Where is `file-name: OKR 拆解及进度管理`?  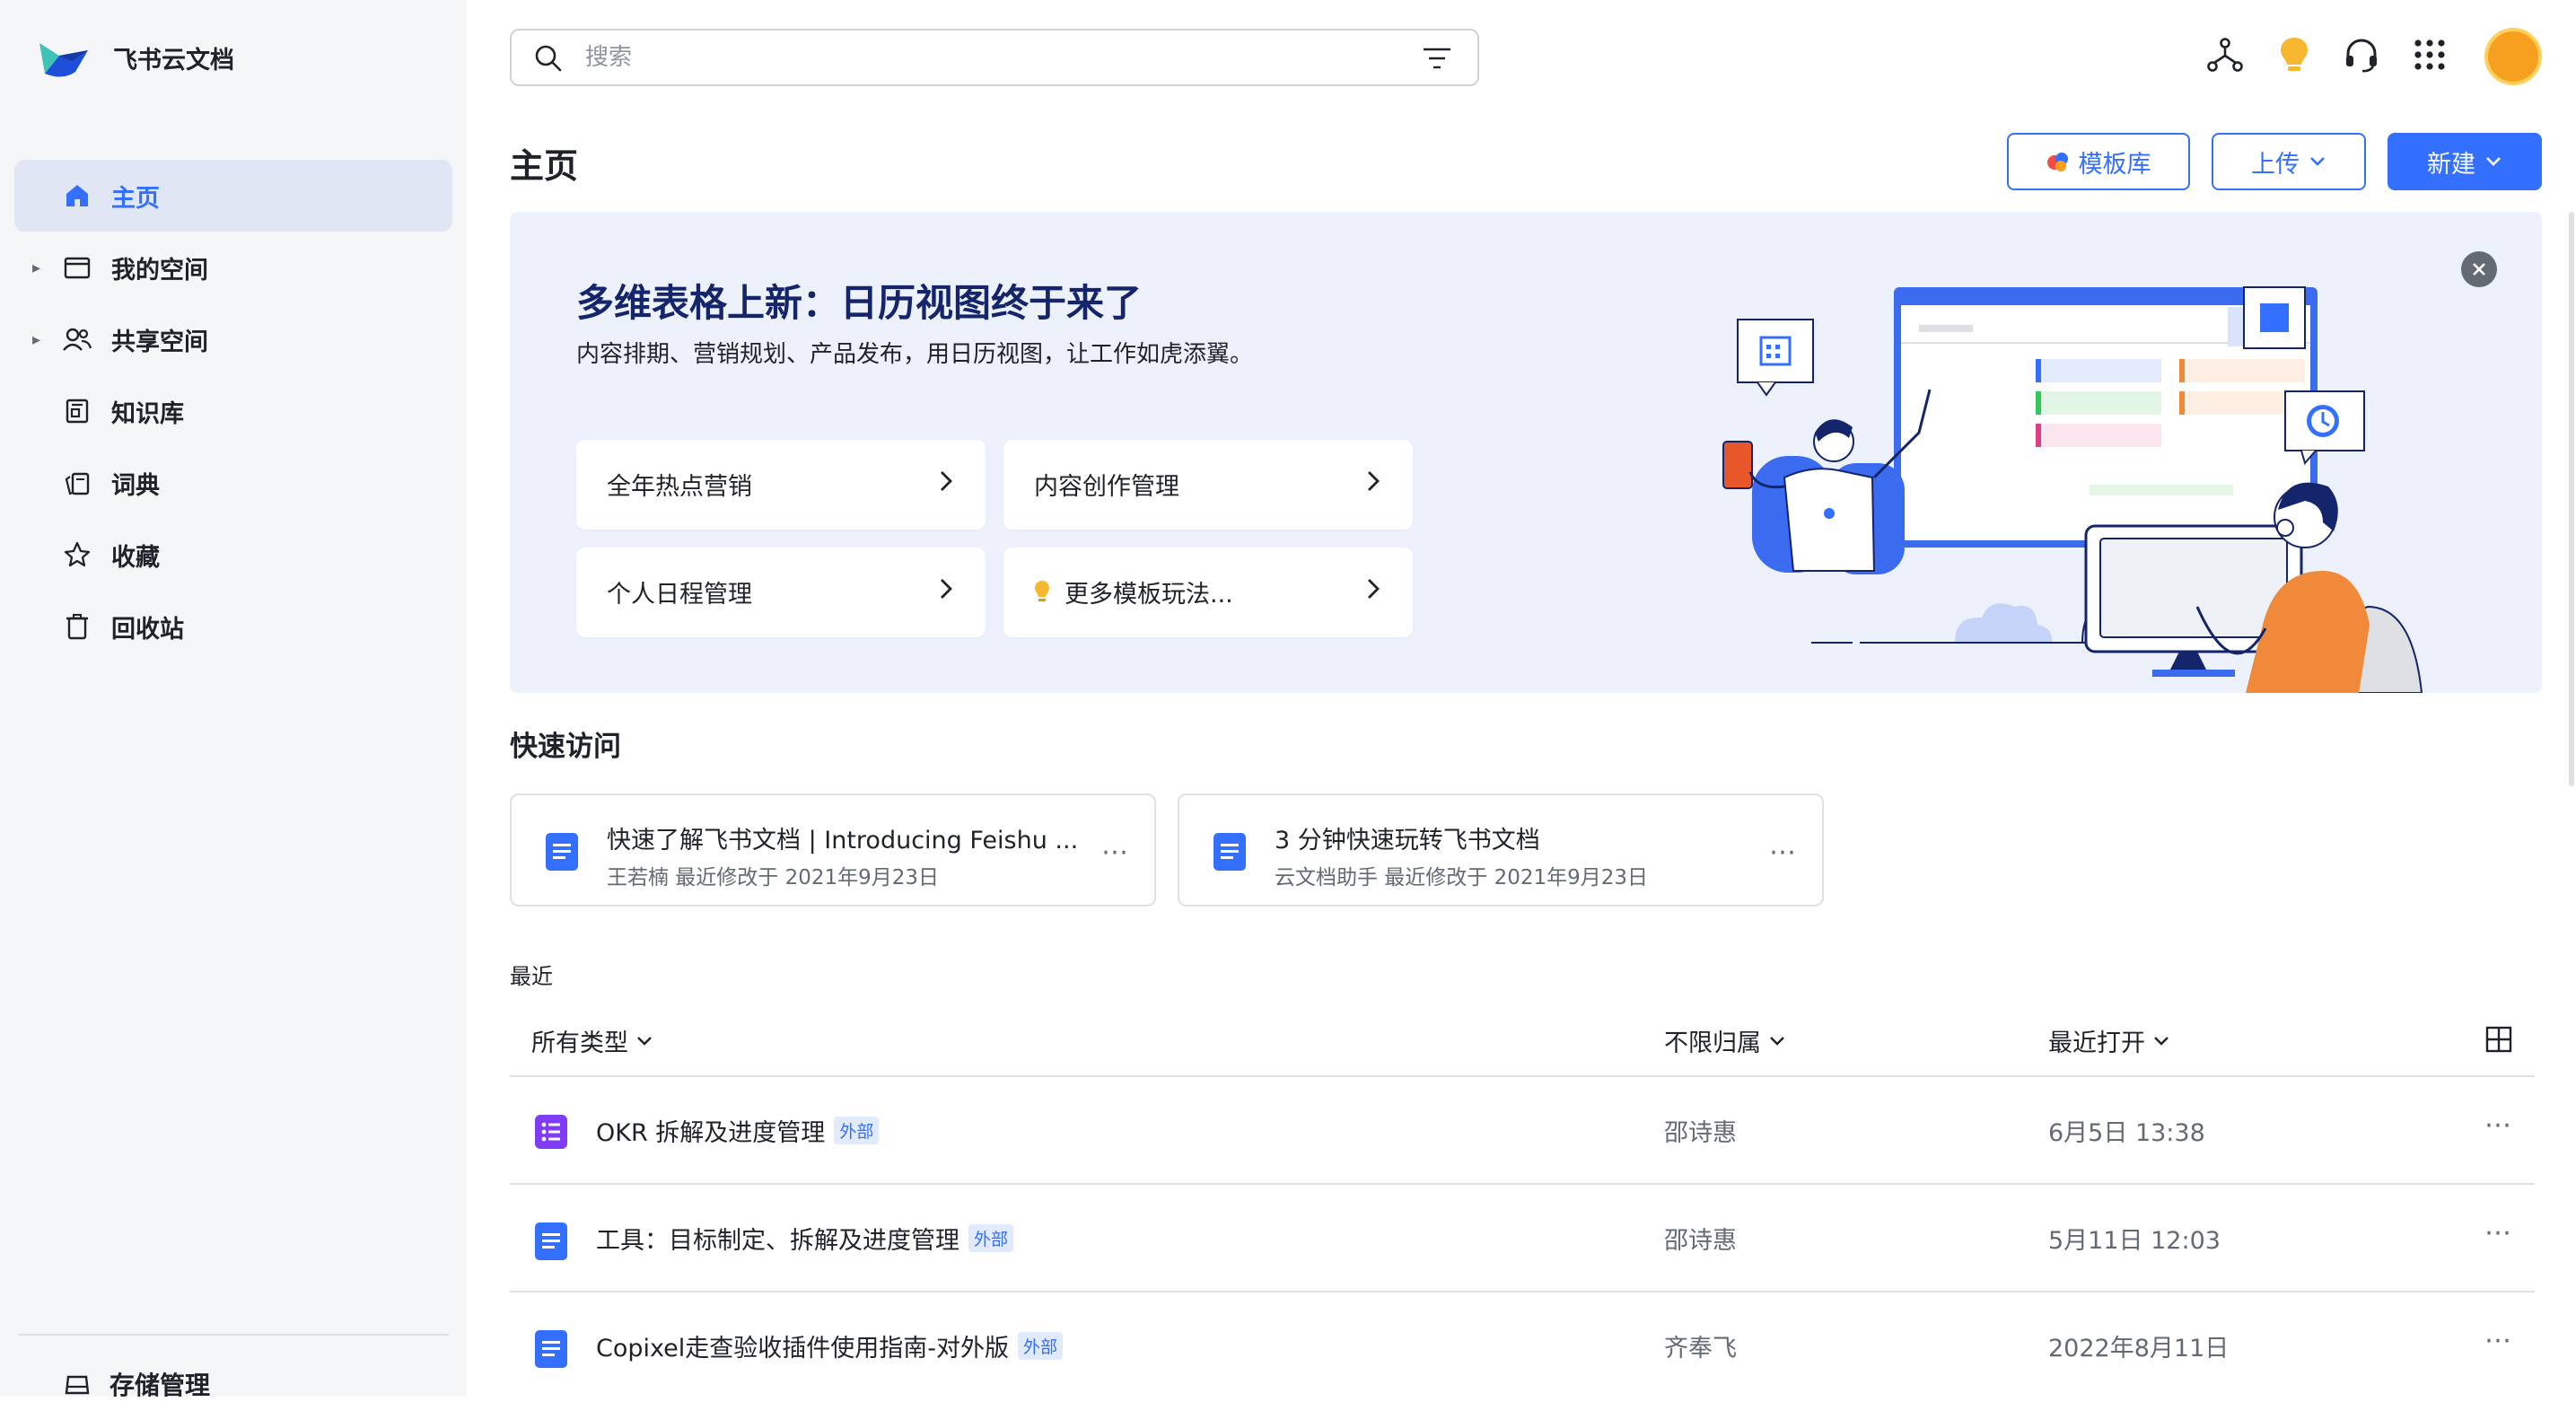 file-name: OKR 拆解及进度管理 is located at coordinates (711, 1133).